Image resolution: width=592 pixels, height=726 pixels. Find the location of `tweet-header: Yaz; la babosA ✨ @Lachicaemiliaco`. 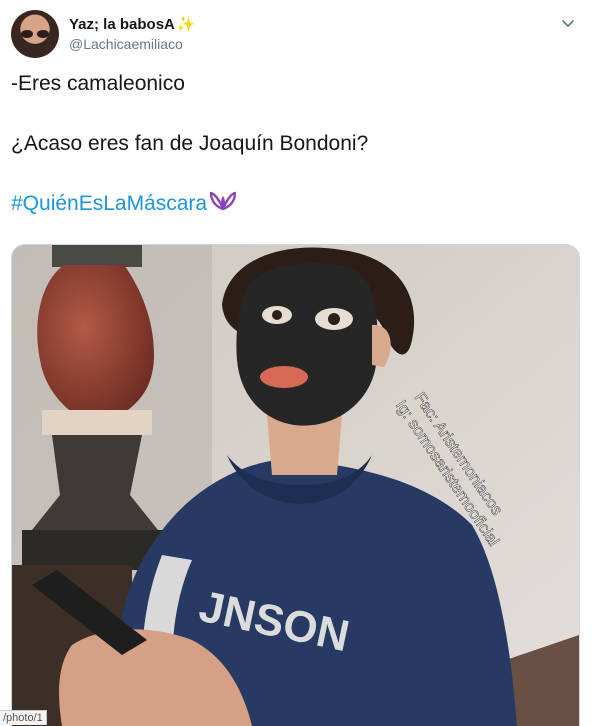

tweet-header: Yaz; la babosA ✨ @Lachicaemiliaco is located at coordinates (296, 35).